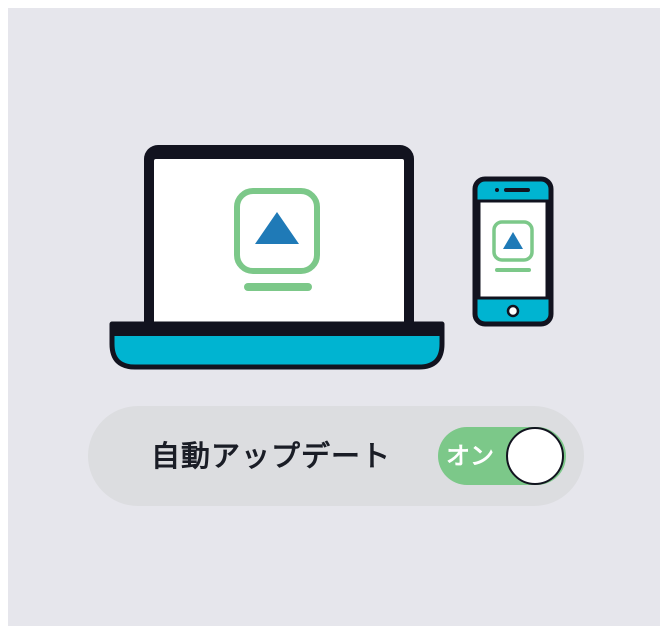 The image size is (661, 627). I want to click on toggle-state-label: オン, so click(470, 456).